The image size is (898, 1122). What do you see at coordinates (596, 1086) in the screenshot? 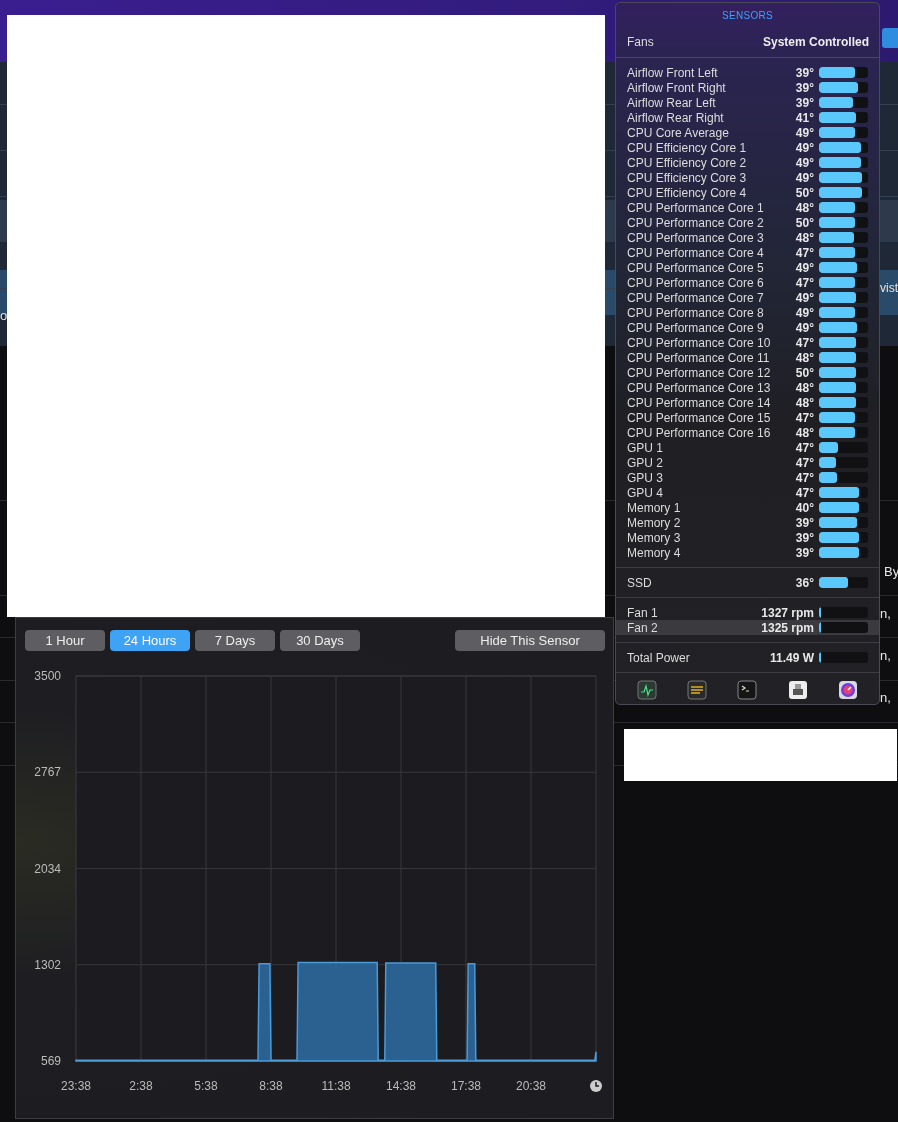
I see `clock-icon` at bounding box center [596, 1086].